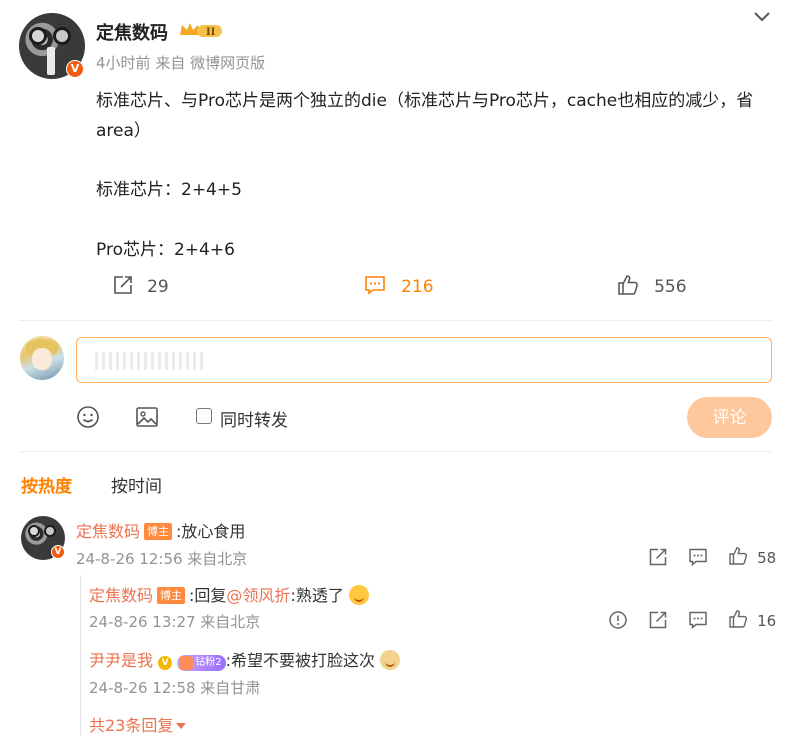 The image size is (791, 754). Describe the element at coordinates (767, 558) in the screenshot. I see `comment-like-count: 58` at that location.